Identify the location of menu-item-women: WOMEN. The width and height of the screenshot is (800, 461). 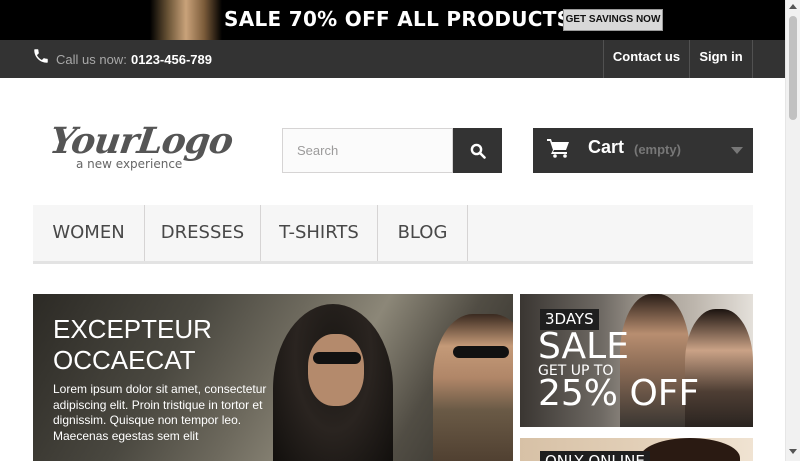
(89, 233).